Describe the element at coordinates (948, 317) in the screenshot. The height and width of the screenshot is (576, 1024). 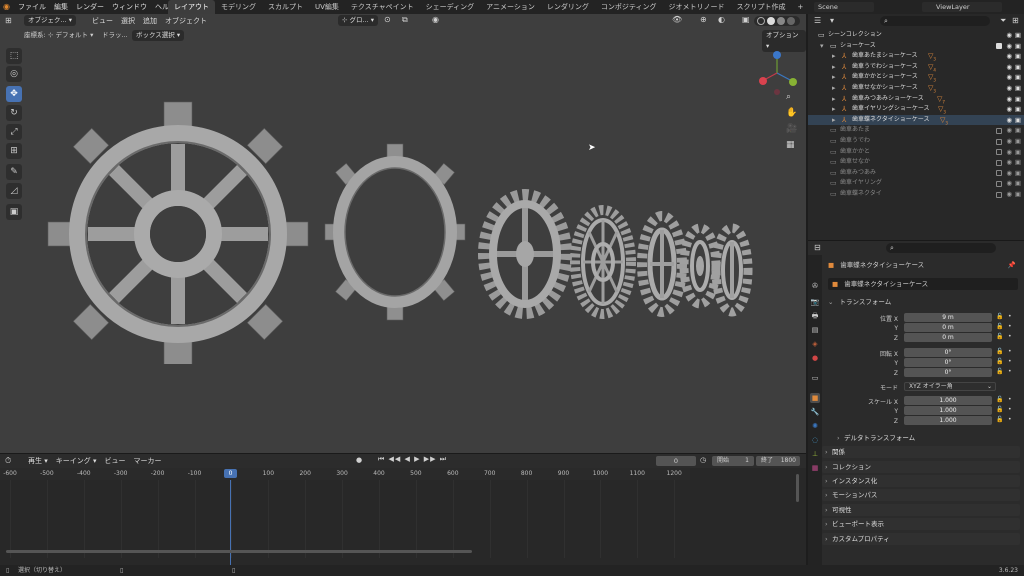
I see `location-x-field: 9 m` at that location.